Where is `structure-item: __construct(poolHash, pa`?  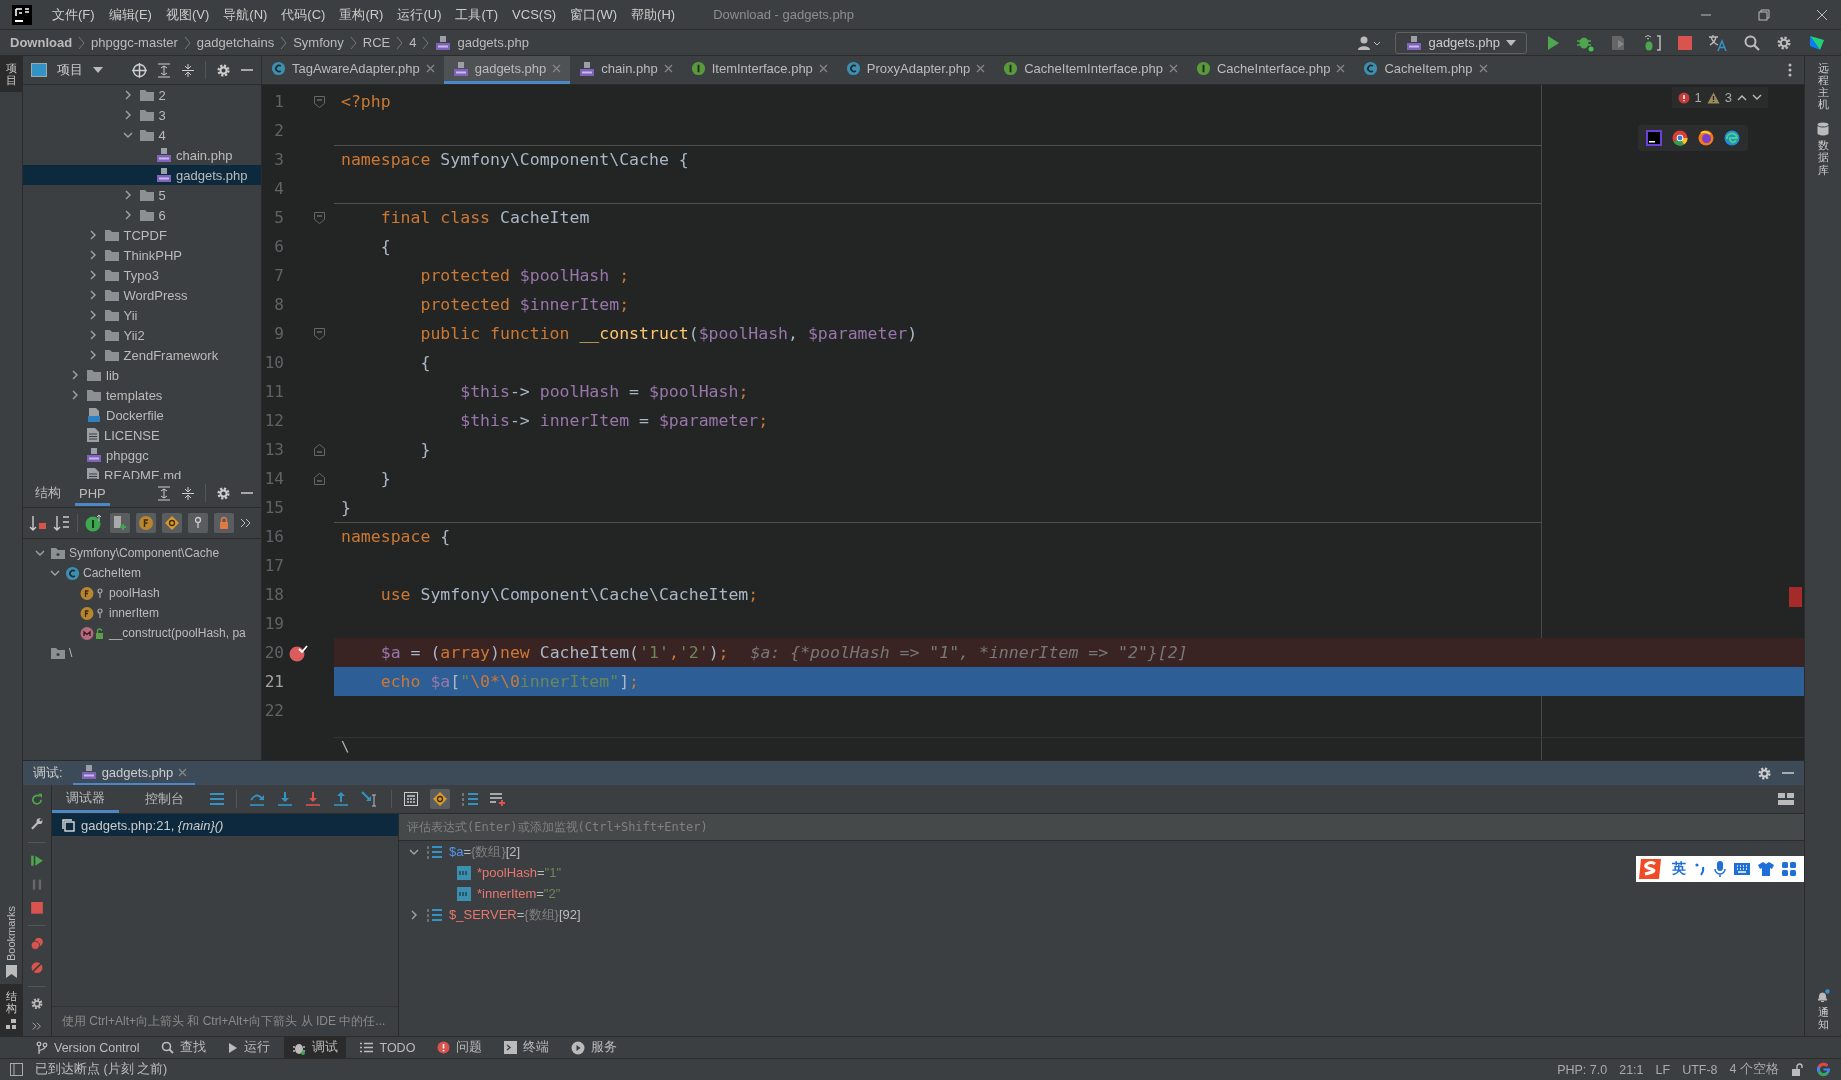
structure-item: __construct(poolHash, pa is located at coordinates (177, 633).